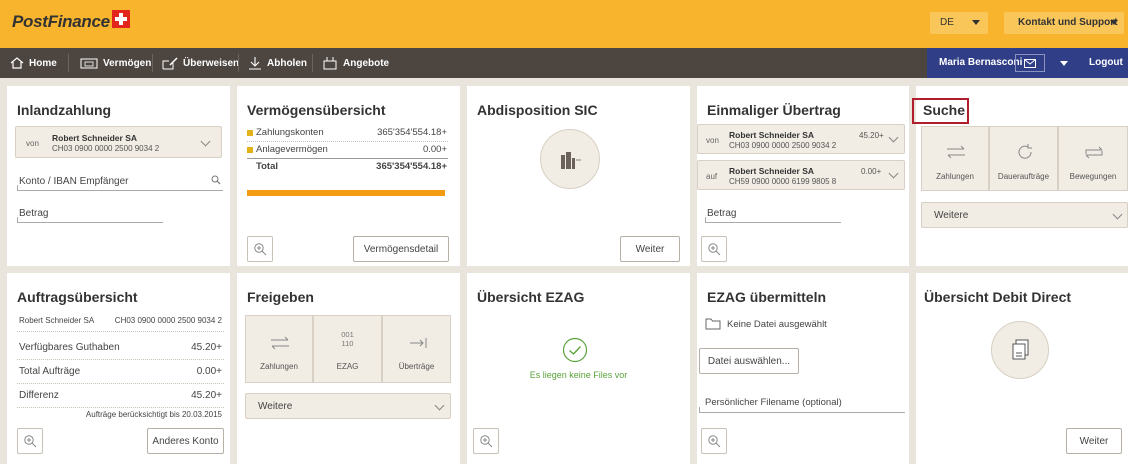 This screenshot has width=1128, height=464. Describe the element at coordinates (121, 19) in the screenshot. I see `swiss-cross-logo-icon` at that location.